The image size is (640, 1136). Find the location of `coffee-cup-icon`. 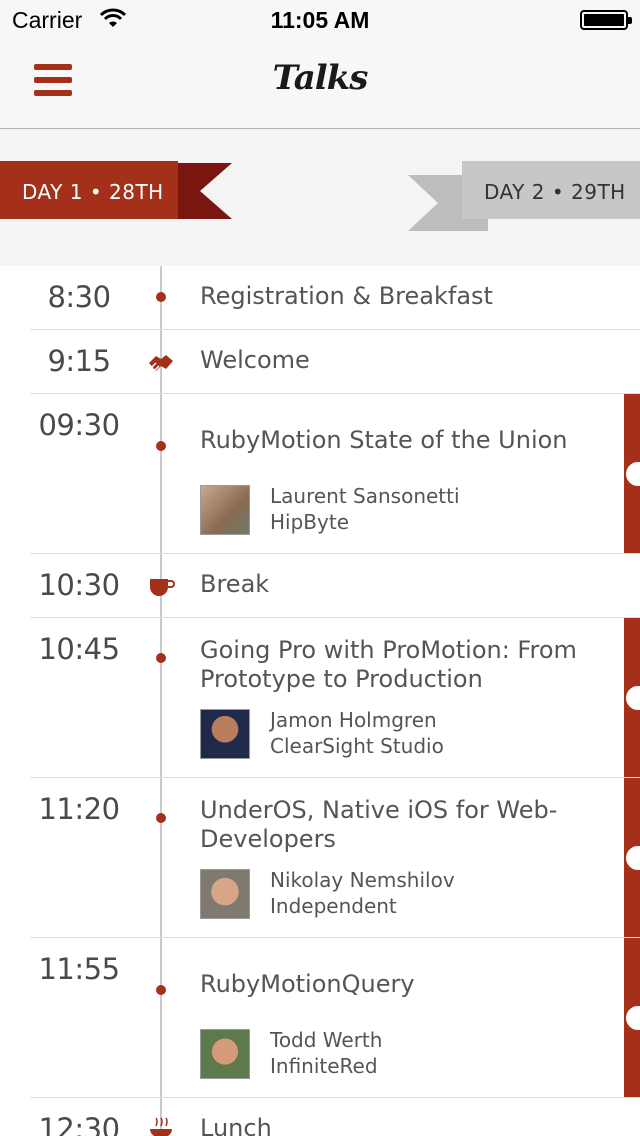

coffee-cup-icon is located at coordinates (162, 587).